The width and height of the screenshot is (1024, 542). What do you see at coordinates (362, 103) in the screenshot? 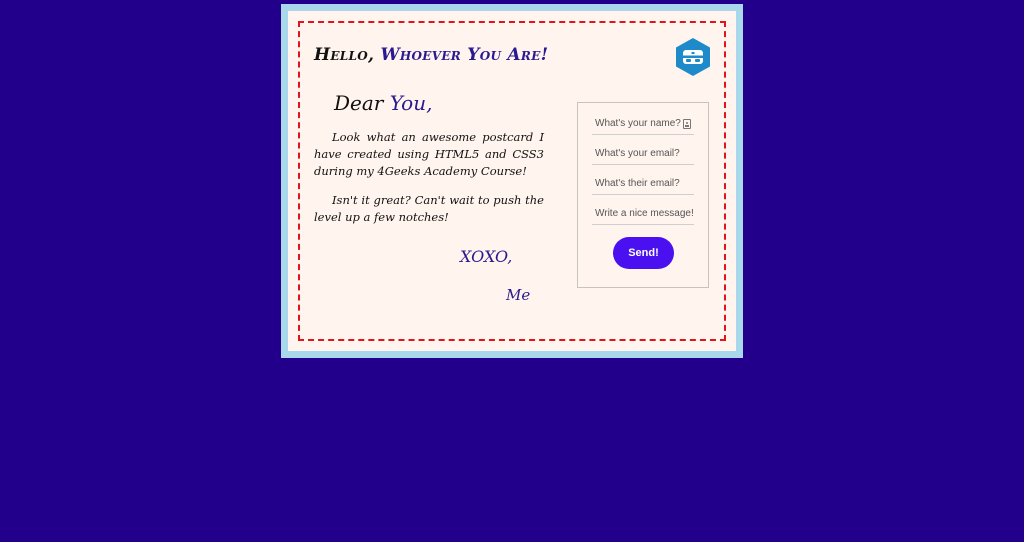
I see `greeting-dear: Dear` at bounding box center [362, 103].